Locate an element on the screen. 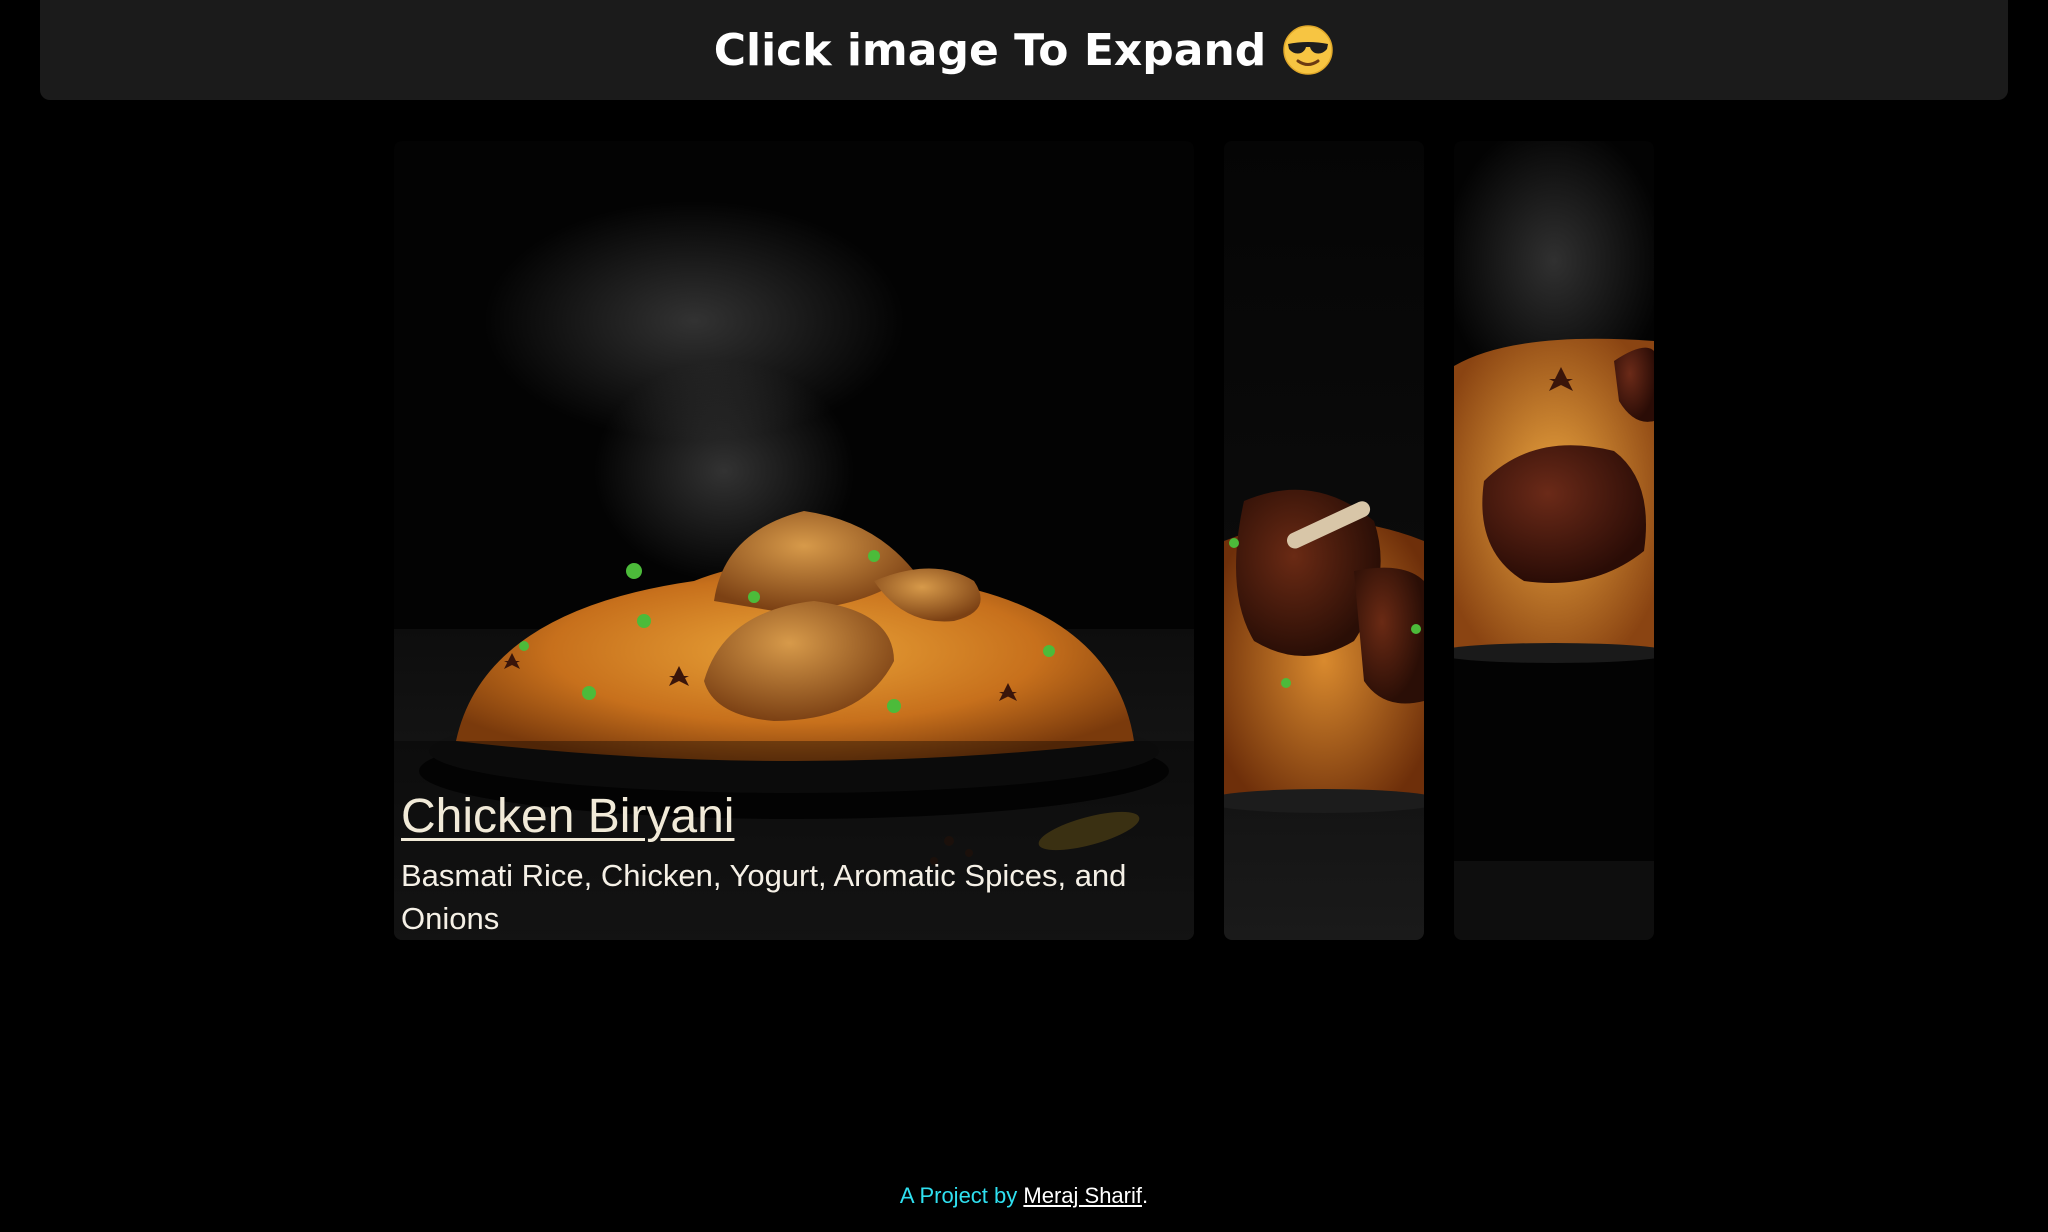 The width and height of the screenshot is (2048, 1232). page-header: Click image To Expand is located at coordinates (1024, 50).